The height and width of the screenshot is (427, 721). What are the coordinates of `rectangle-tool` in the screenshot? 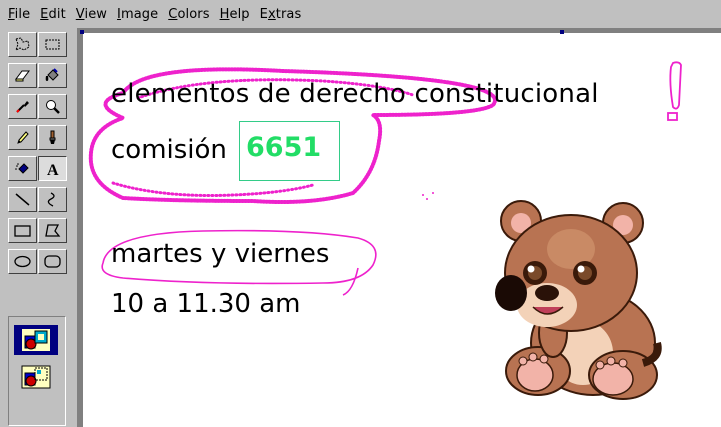 It's located at (22, 230).